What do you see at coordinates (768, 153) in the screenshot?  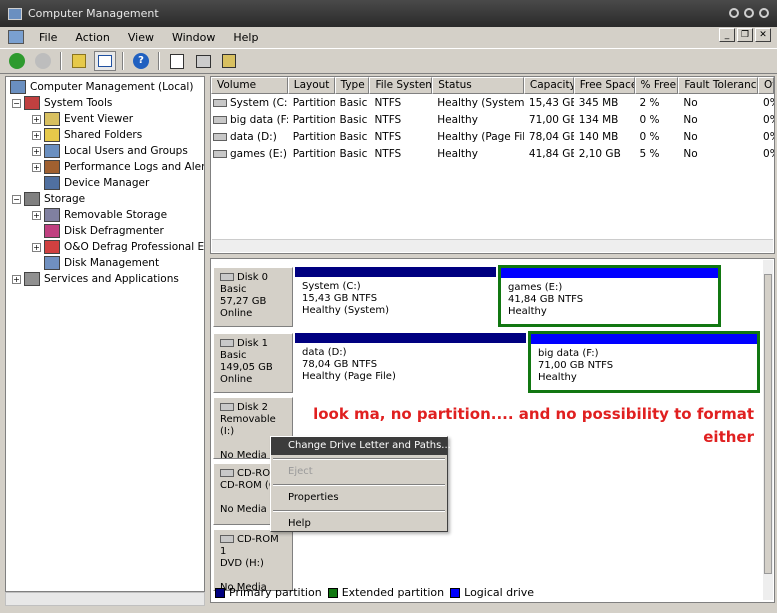 I see `table-cell: 0%` at bounding box center [768, 153].